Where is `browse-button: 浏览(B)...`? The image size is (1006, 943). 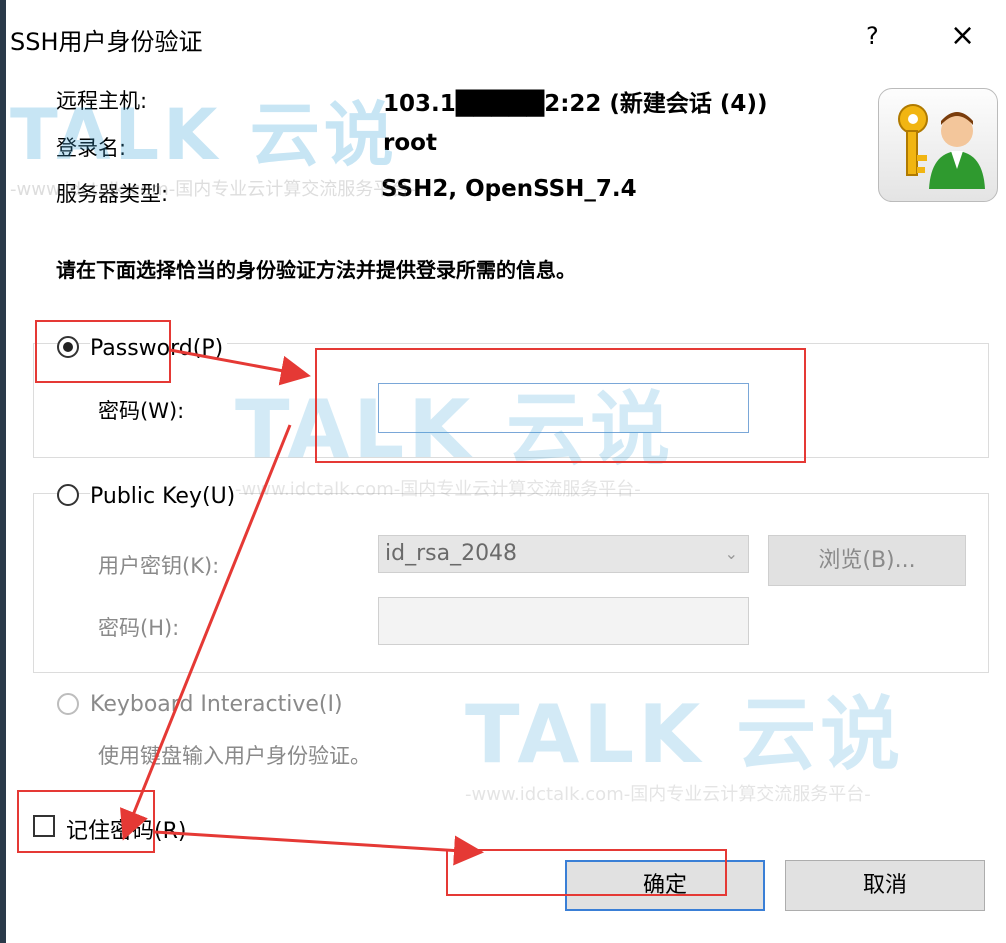 browse-button: 浏览(B)... is located at coordinates (867, 560).